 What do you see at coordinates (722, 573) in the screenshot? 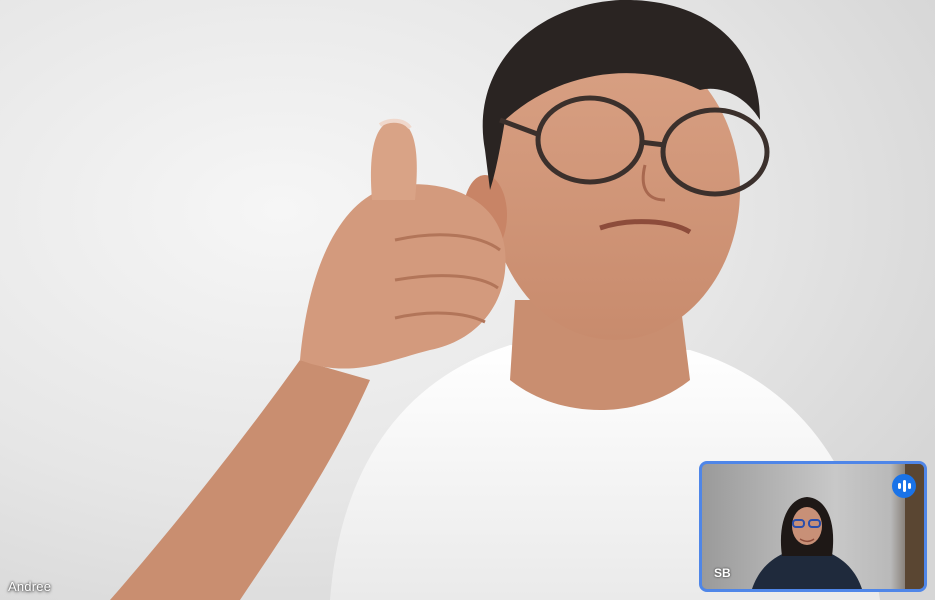
I see `self-view-name: SB` at bounding box center [722, 573].